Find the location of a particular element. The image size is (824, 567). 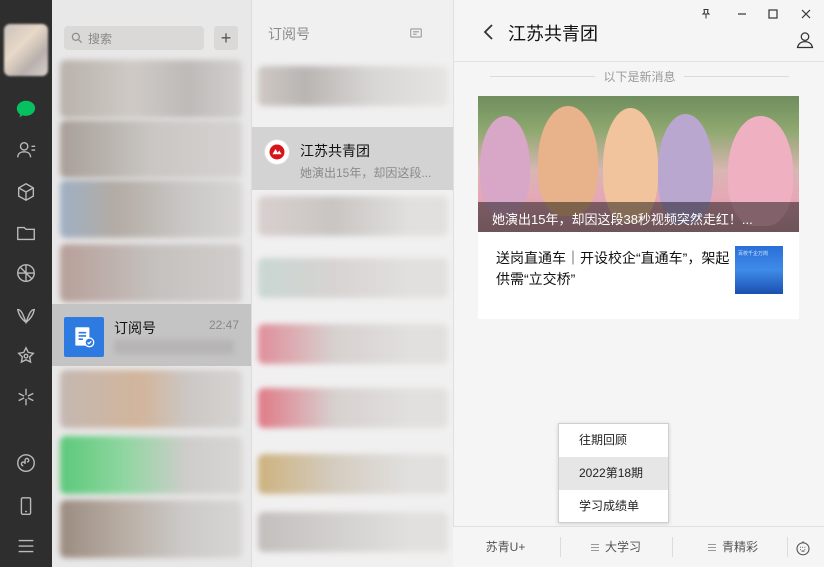

pin-icon is located at coordinates (706, 14).